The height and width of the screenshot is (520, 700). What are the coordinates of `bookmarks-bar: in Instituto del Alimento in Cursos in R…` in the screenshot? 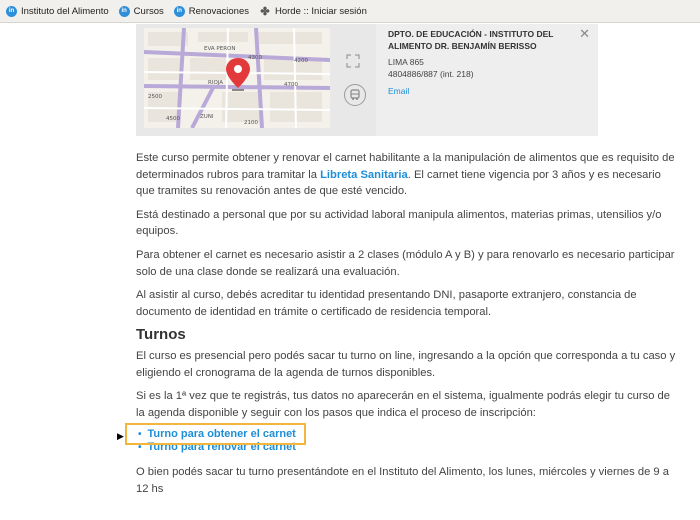 It's located at (350, 11).